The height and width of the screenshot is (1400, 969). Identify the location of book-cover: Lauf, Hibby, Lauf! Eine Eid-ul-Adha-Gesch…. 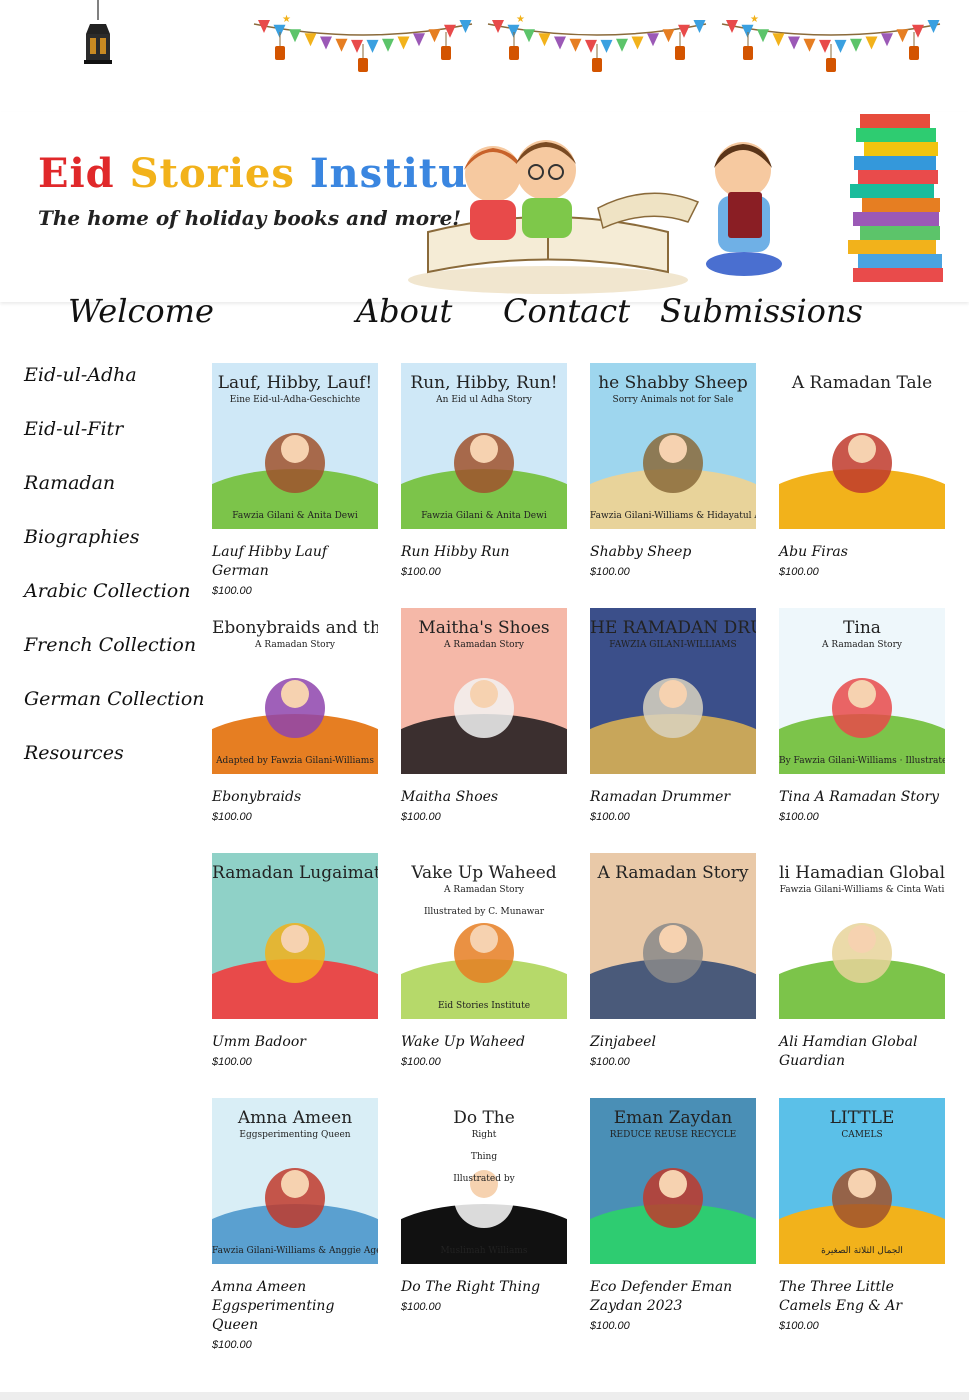
(295, 446).